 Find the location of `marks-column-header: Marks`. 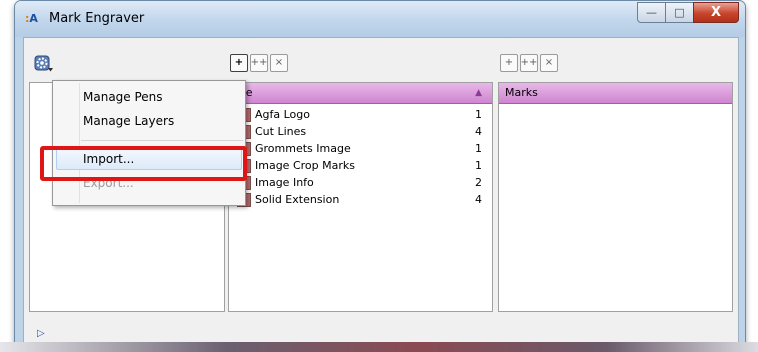

marks-column-header: Marks is located at coordinates (615, 93).